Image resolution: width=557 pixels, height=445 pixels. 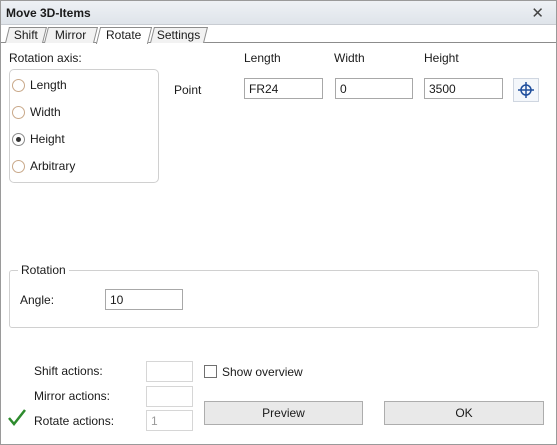 What do you see at coordinates (463, 88) in the screenshot?
I see `point-height-input` at bounding box center [463, 88].